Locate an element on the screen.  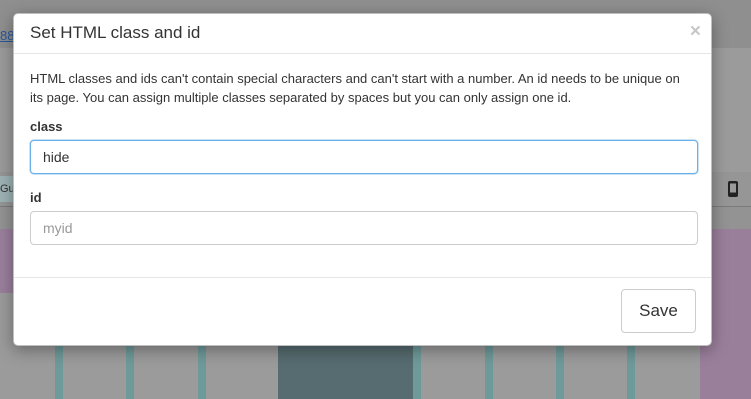
id-label: id is located at coordinates (36, 197).